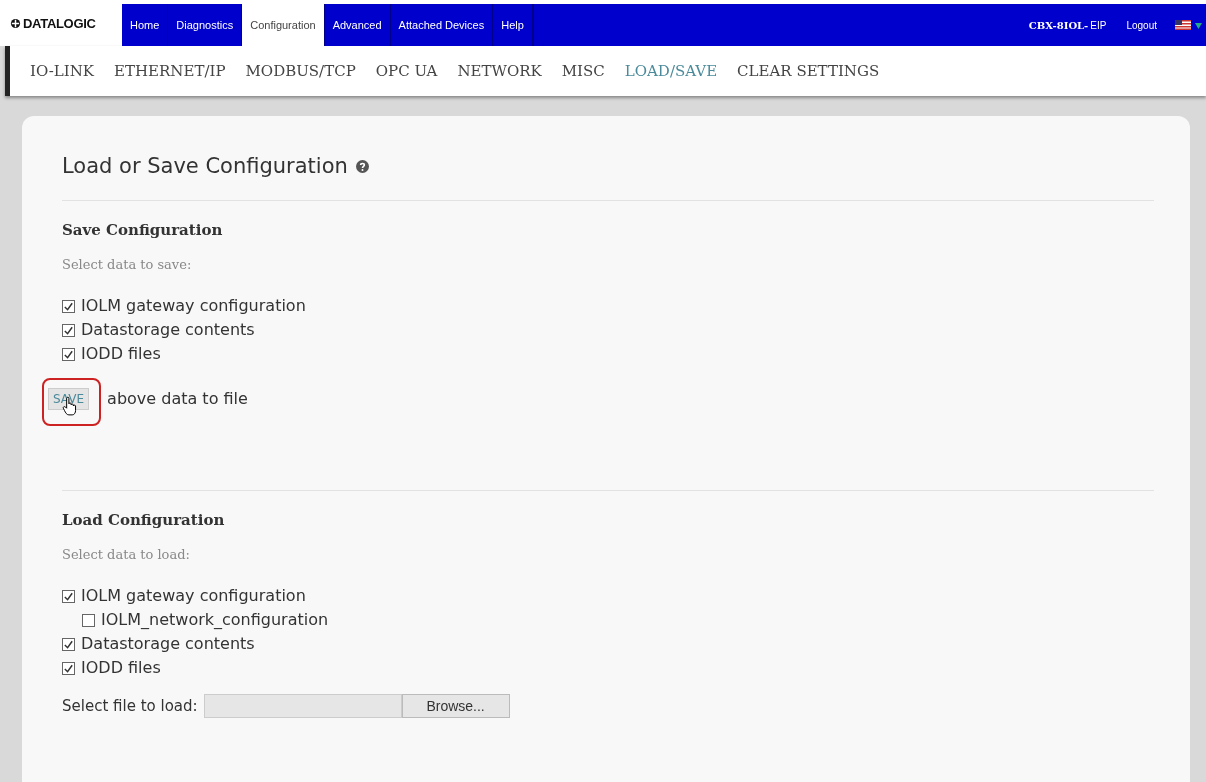 The image size is (1206, 782). What do you see at coordinates (126, 554) in the screenshot?
I see `hint-text: Select data to load:` at bounding box center [126, 554].